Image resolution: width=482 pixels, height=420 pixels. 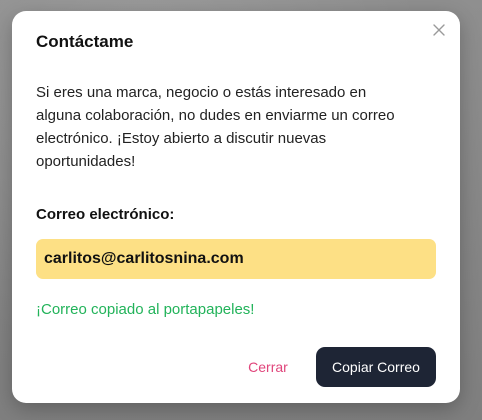 I want to click on close-button, so click(x=439, y=30).